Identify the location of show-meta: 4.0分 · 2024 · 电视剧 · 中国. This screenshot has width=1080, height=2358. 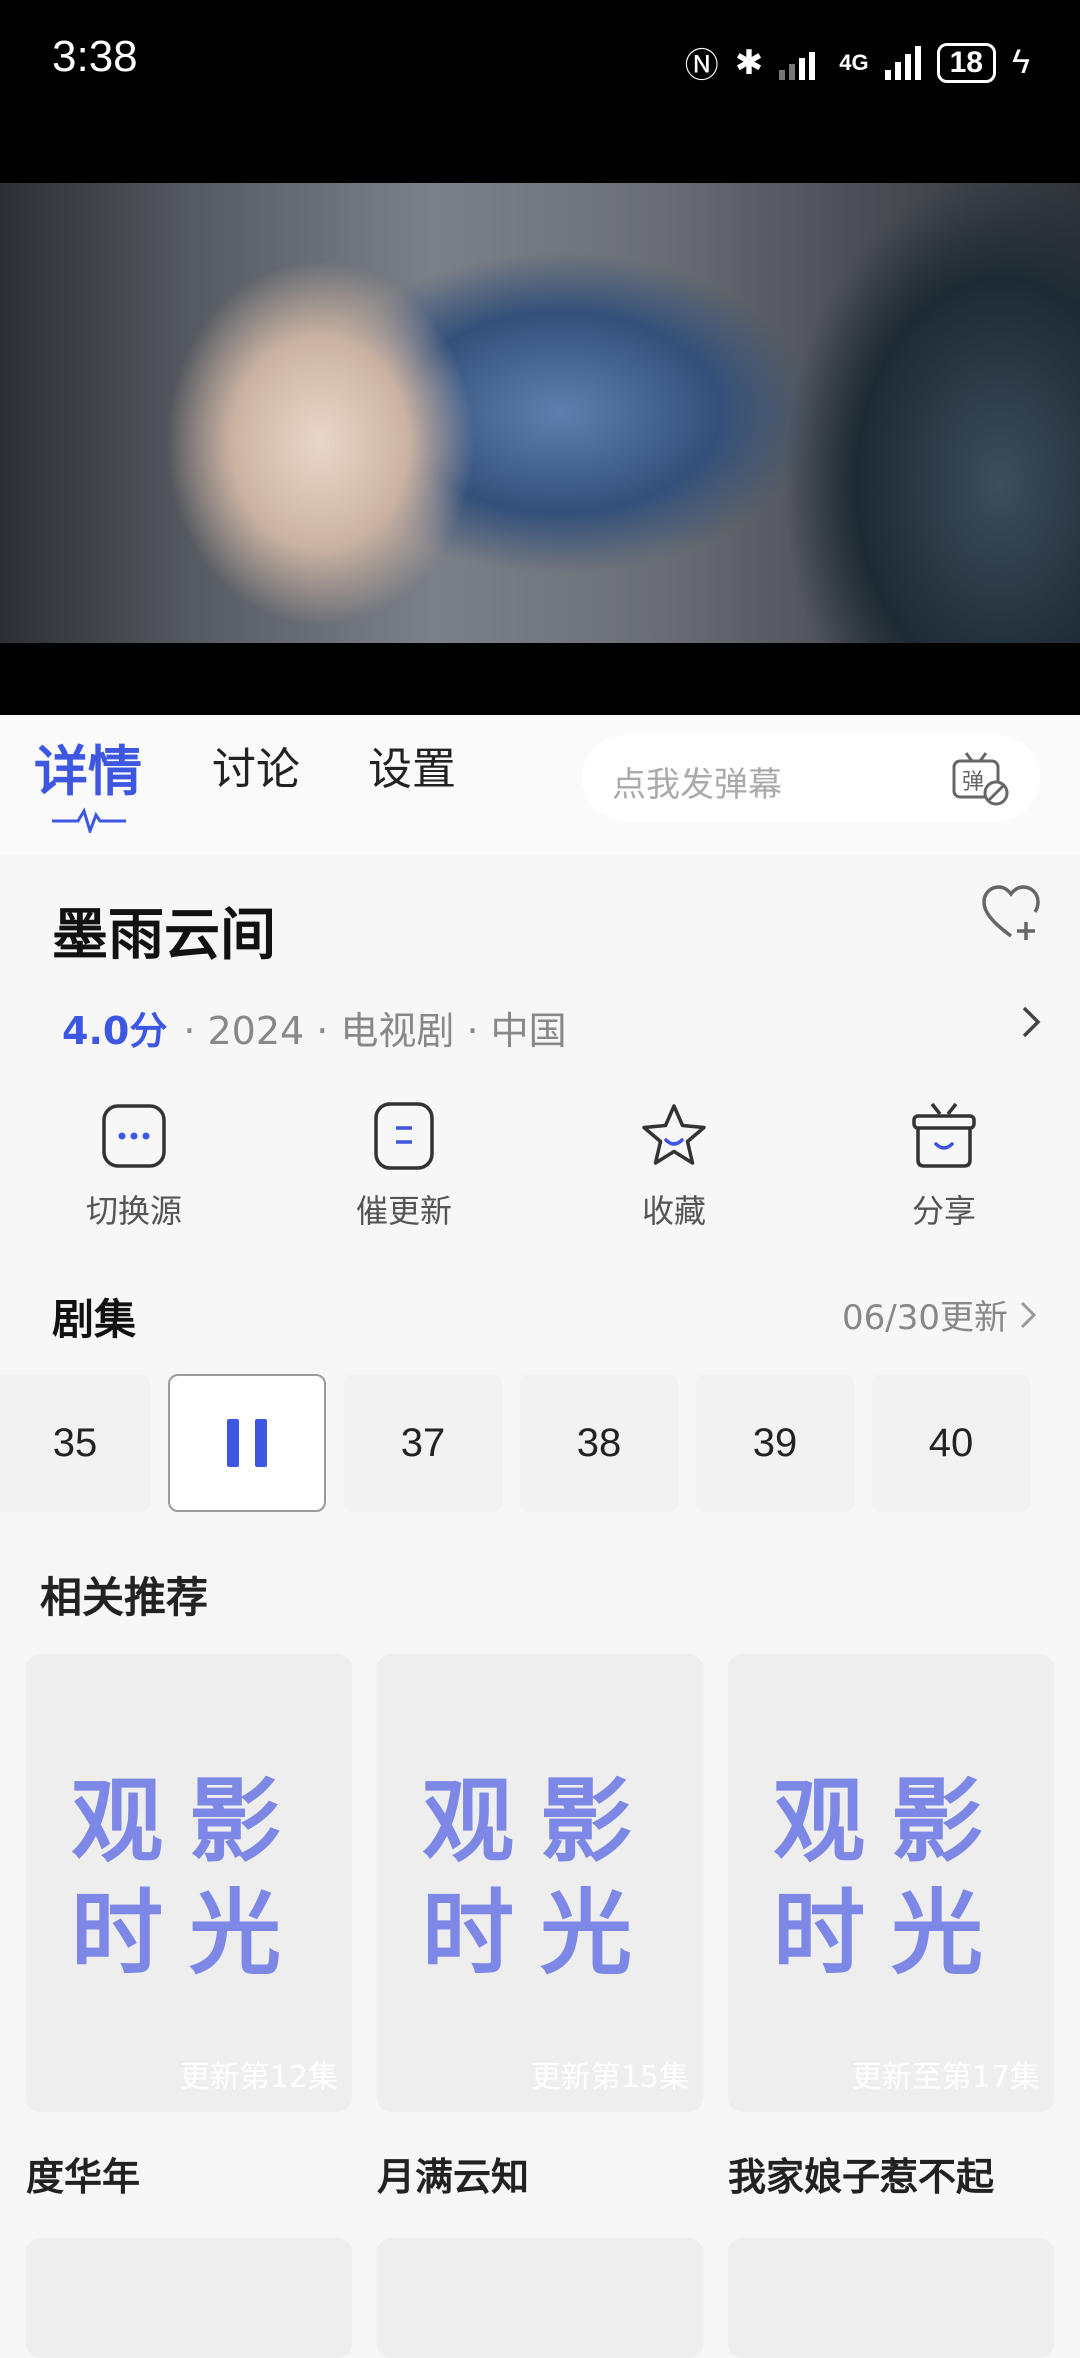
(314, 1027).